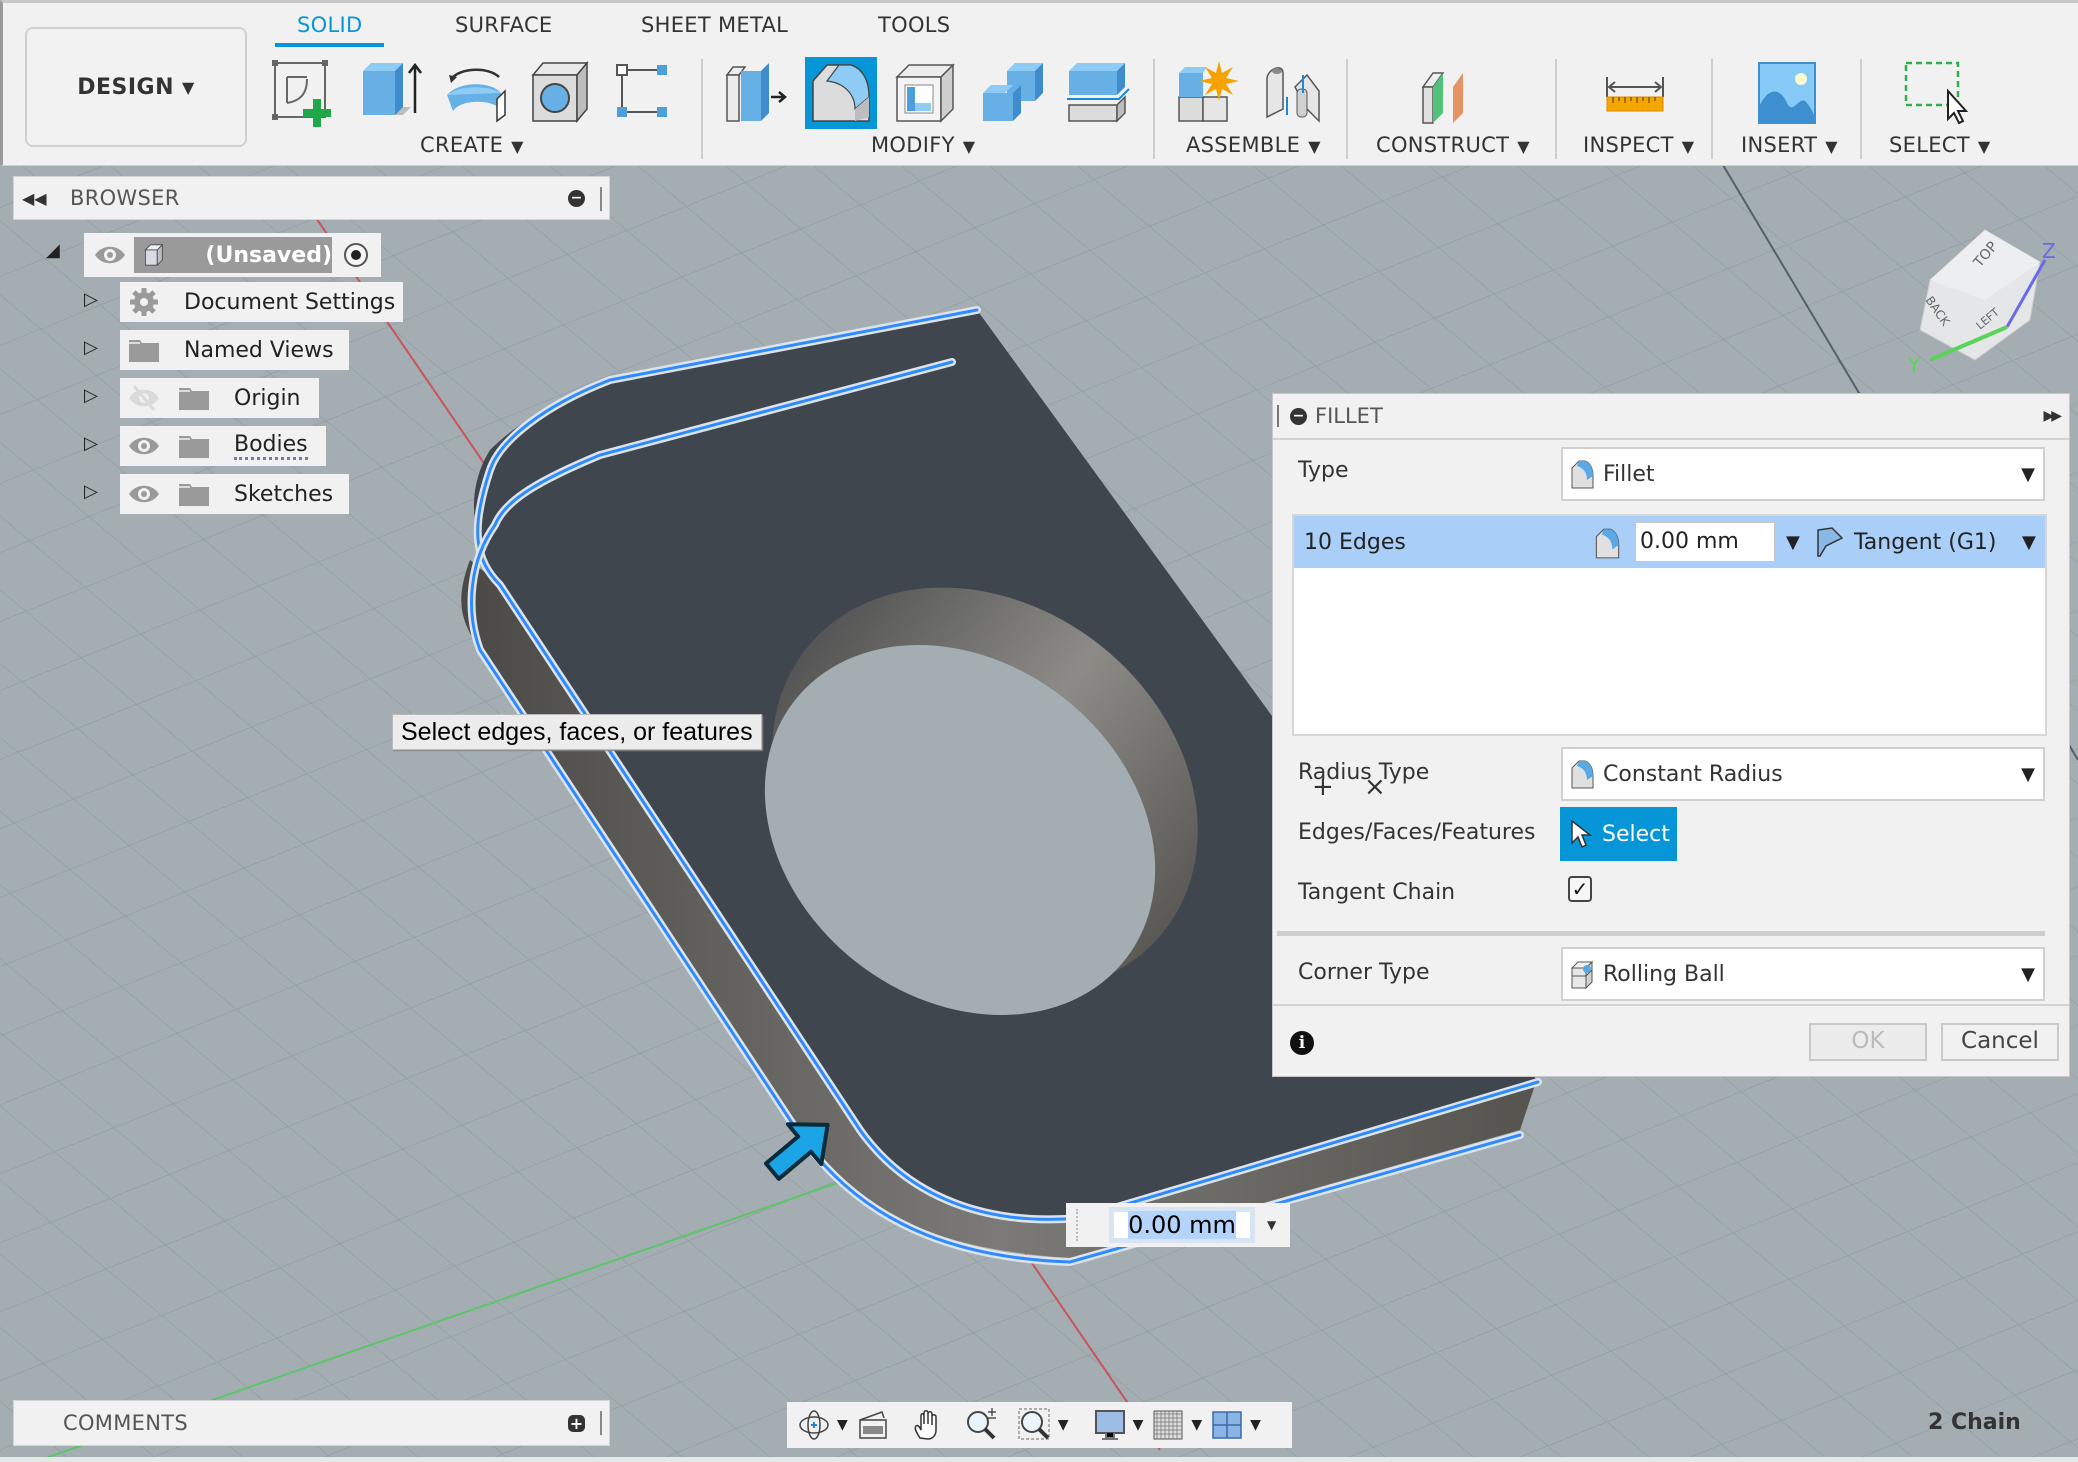 This screenshot has height=1462, width=2078. Describe the element at coordinates (1580, 889) in the screenshot. I see `tangent-chain-checkbox: ✓` at that location.